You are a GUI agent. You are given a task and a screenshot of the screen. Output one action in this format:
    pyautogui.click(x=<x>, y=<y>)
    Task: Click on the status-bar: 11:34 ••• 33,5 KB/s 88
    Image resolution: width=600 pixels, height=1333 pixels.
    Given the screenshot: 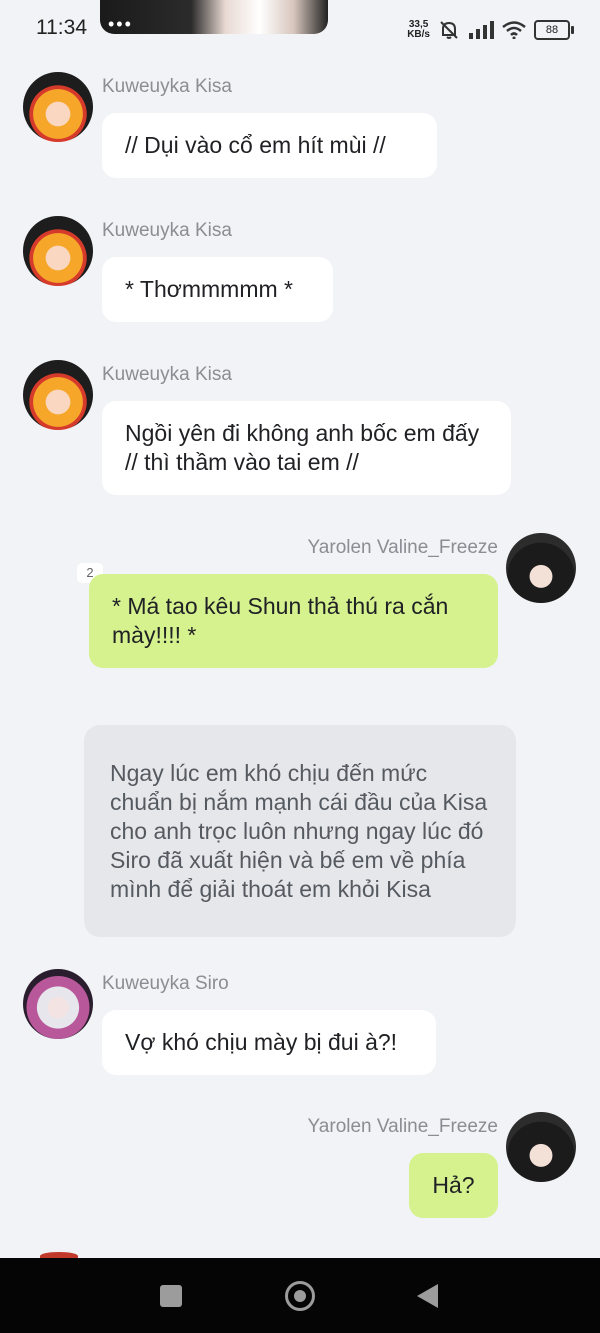 What is the action you would take?
    pyautogui.click(x=300, y=29)
    